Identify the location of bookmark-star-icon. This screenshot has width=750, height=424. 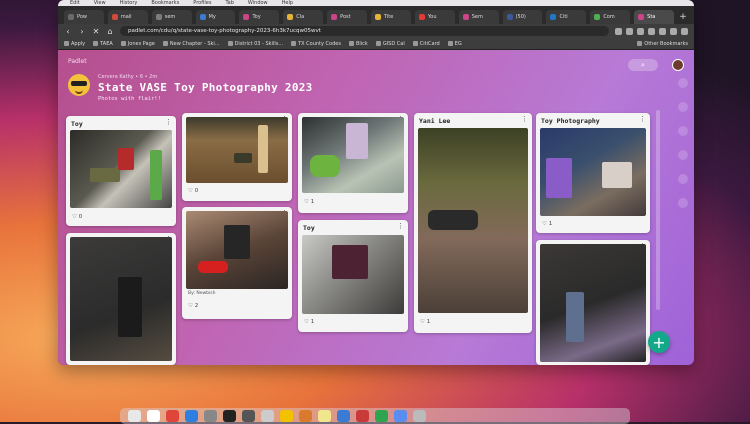
(629, 31).